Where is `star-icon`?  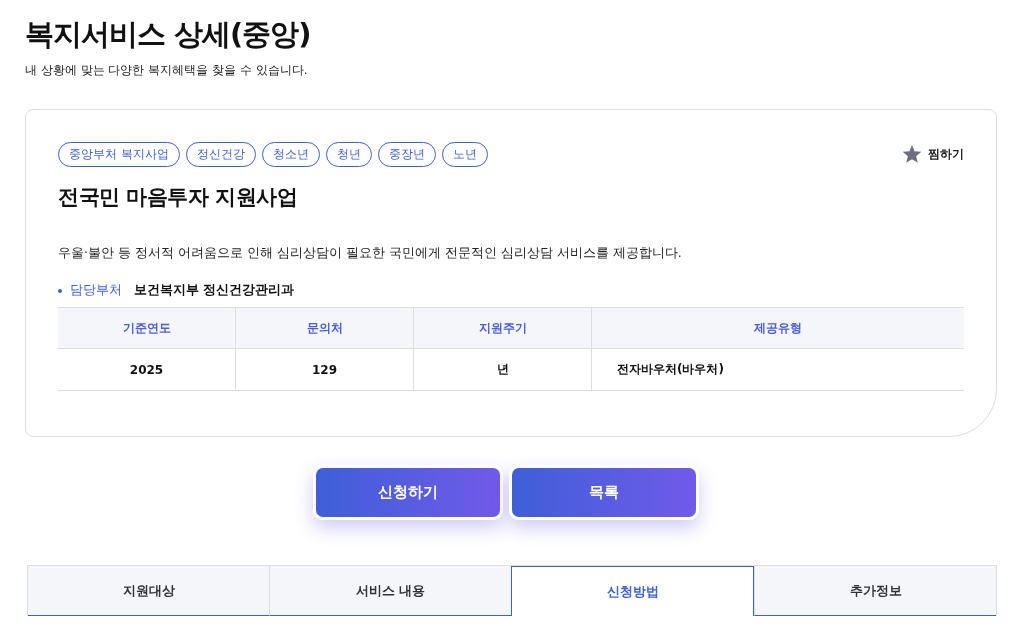
star-icon is located at coordinates (912, 154).